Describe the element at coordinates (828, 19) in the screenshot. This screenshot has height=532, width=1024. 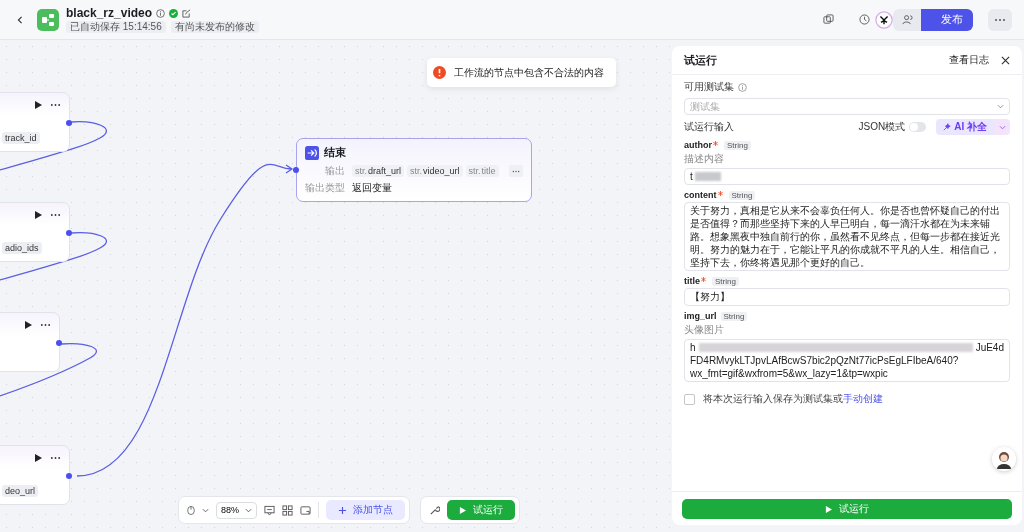
I see `copy-icon` at that location.